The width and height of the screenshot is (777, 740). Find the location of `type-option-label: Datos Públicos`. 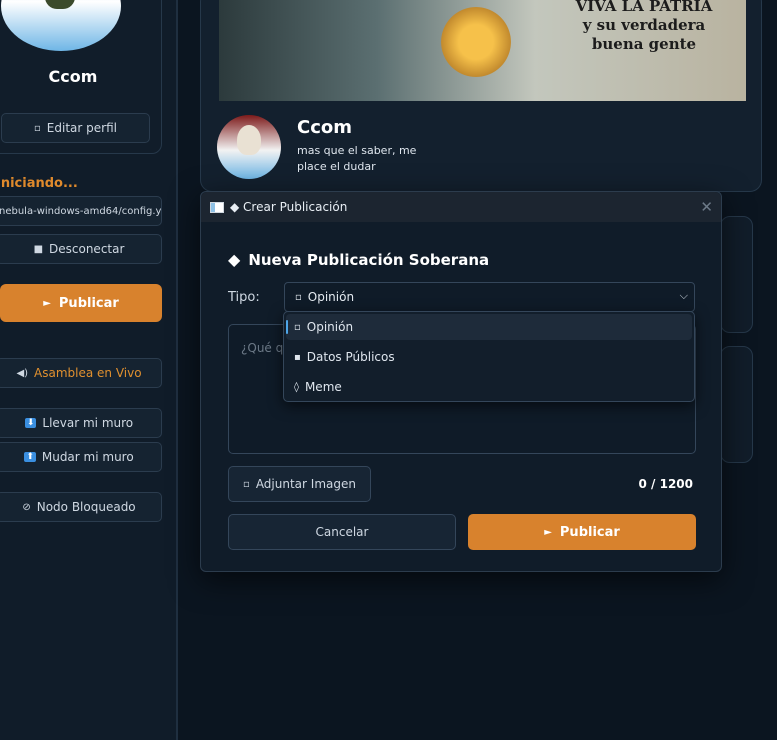

type-option-label: Datos Públicos is located at coordinates (350, 357).